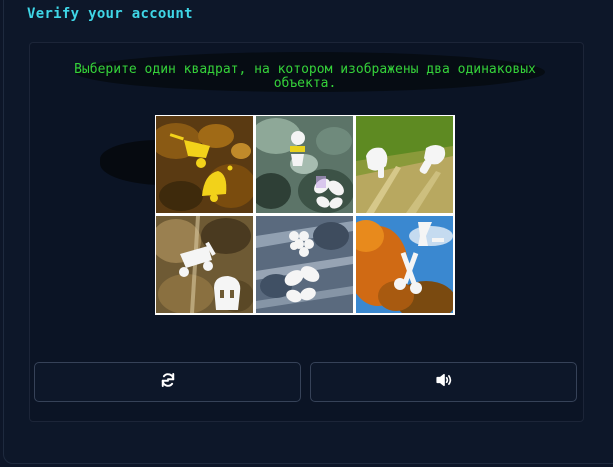  Describe the element at coordinates (110, 14) in the screenshot. I see `page-title: Verify your account` at that location.